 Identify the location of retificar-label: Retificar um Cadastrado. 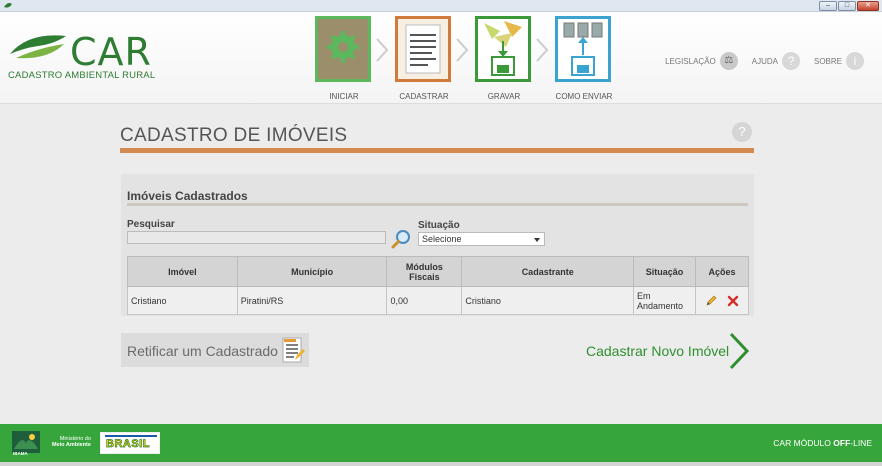
(202, 351).